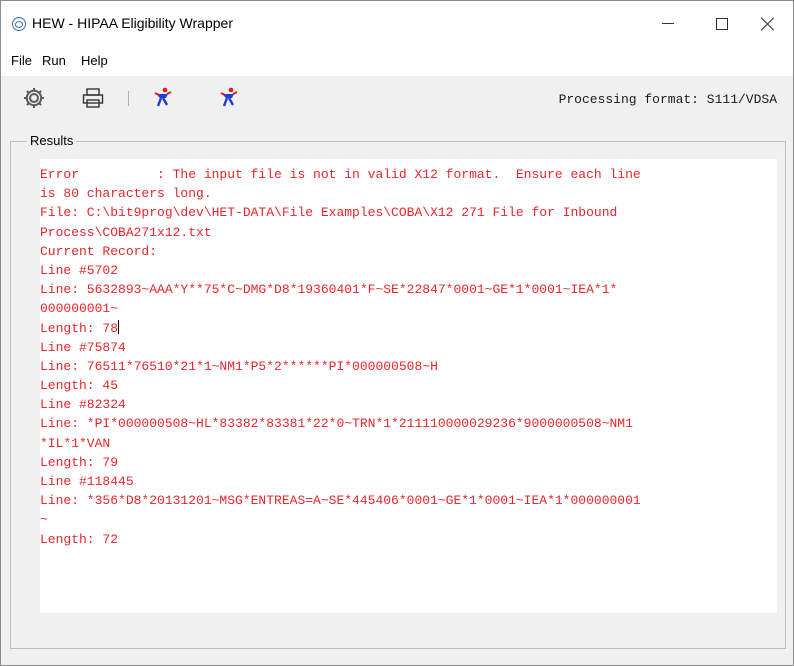  What do you see at coordinates (79, 328) in the screenshot?
I see `result-line-text: Length: 78` at bounding box center [79, 328].